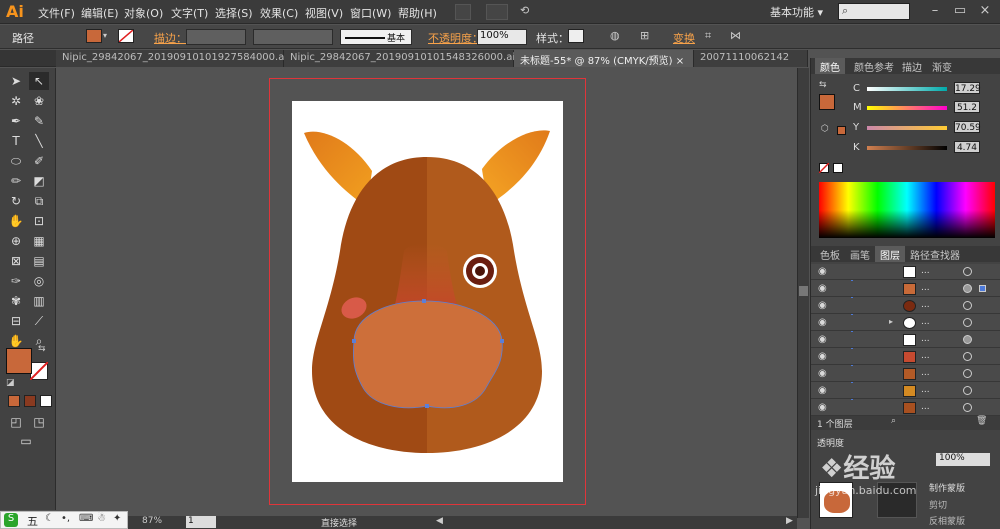 The height and width of the screenshot is (529, 1000). What do you see at coordinates (935, 254) in the screenshot?
I see `tab-pathfinder: 路径查找器` at bounding box center [935, 254].